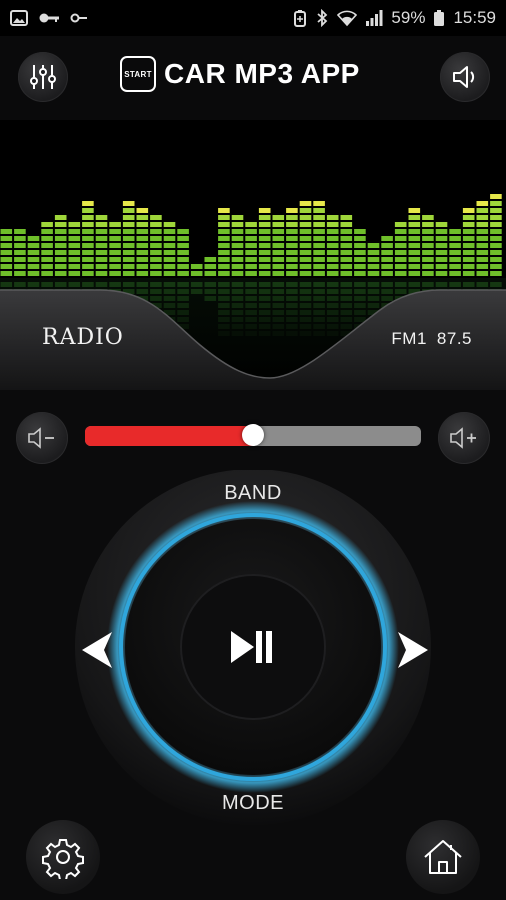  I want to click on home-icon, so click(443, 857).